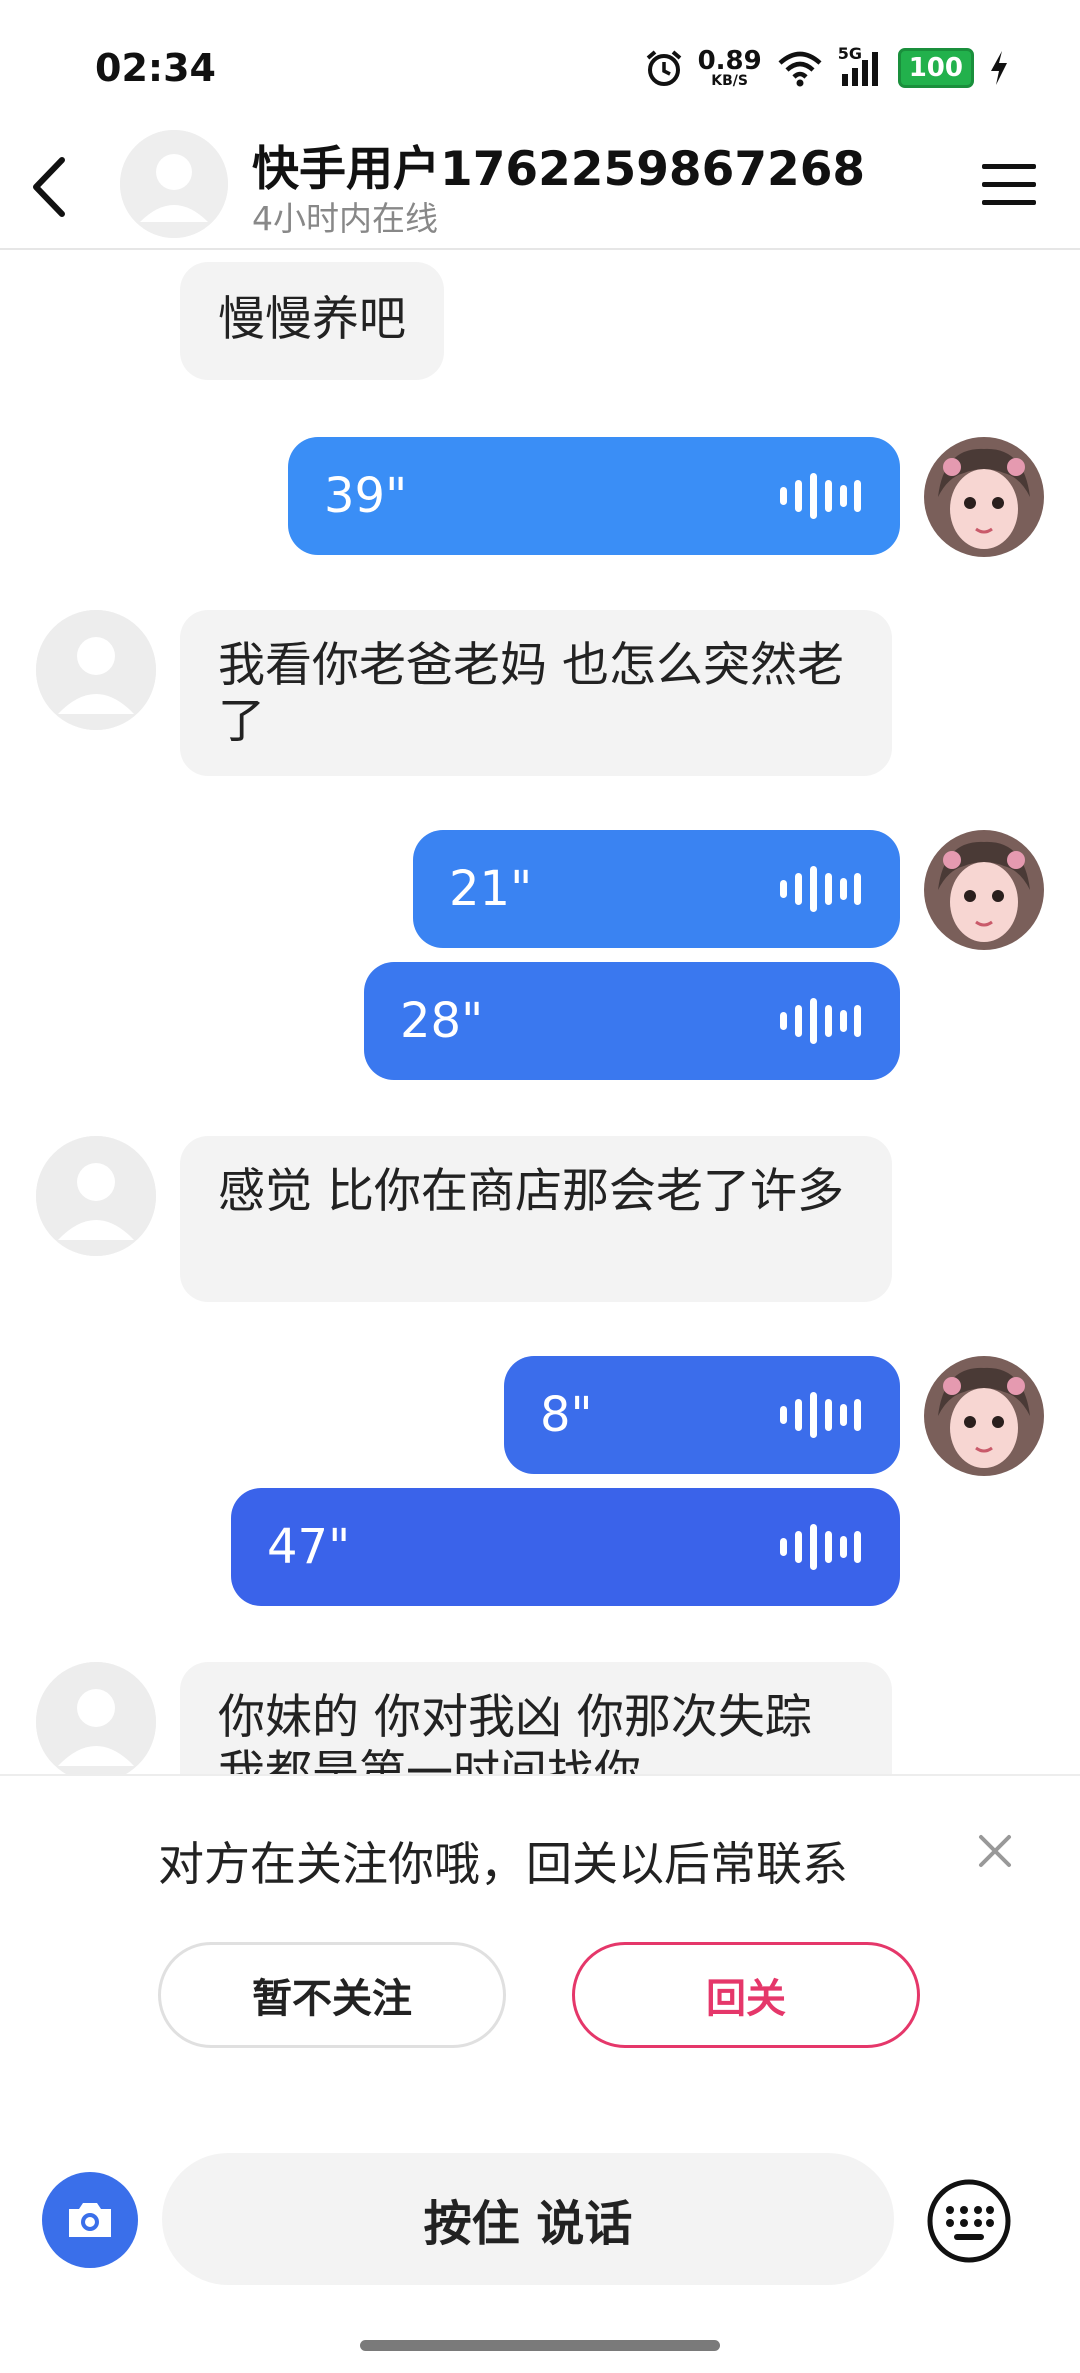 This screenshot has width=1080, height=2373. What do you see at coordinates (540, 70) in the screenshot?
I see `status-bar: 02:34 0.89 KB/S 5G 100` at bounding box center [540, 70].